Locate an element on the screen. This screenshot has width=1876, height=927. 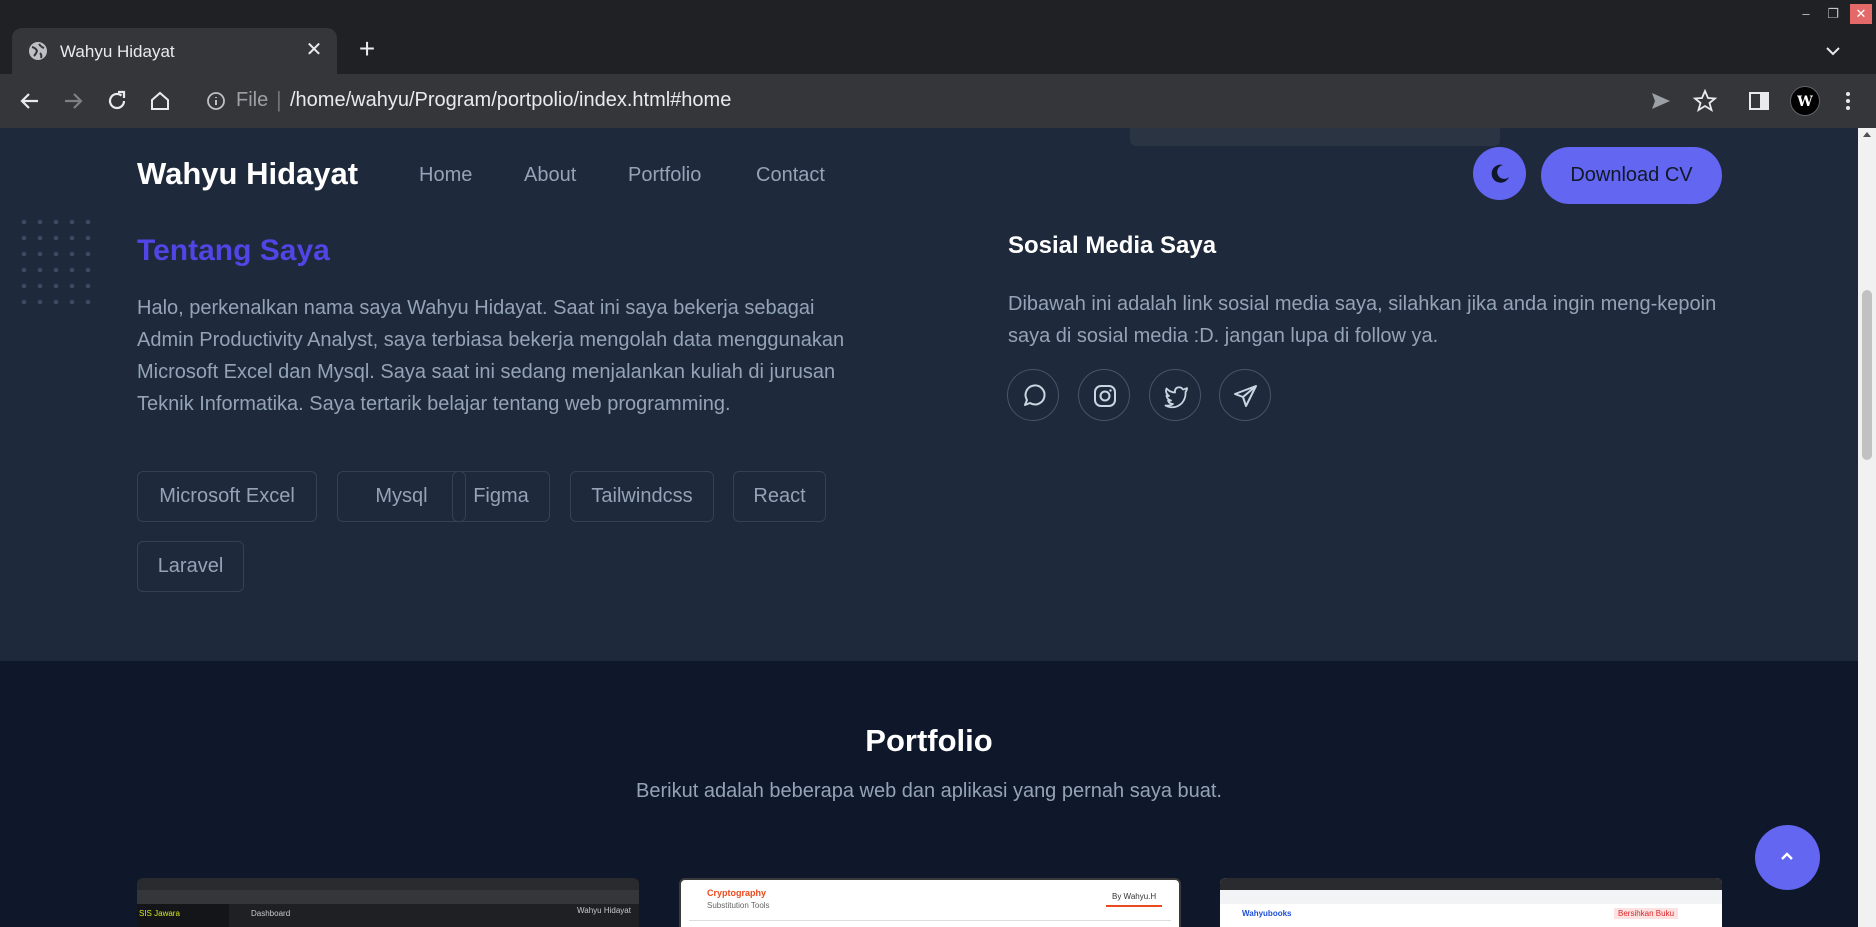
browser-tab-strip: Wahyu Hidayat ✕ + – ❐ ✕ is located at coordinates (938, 37).